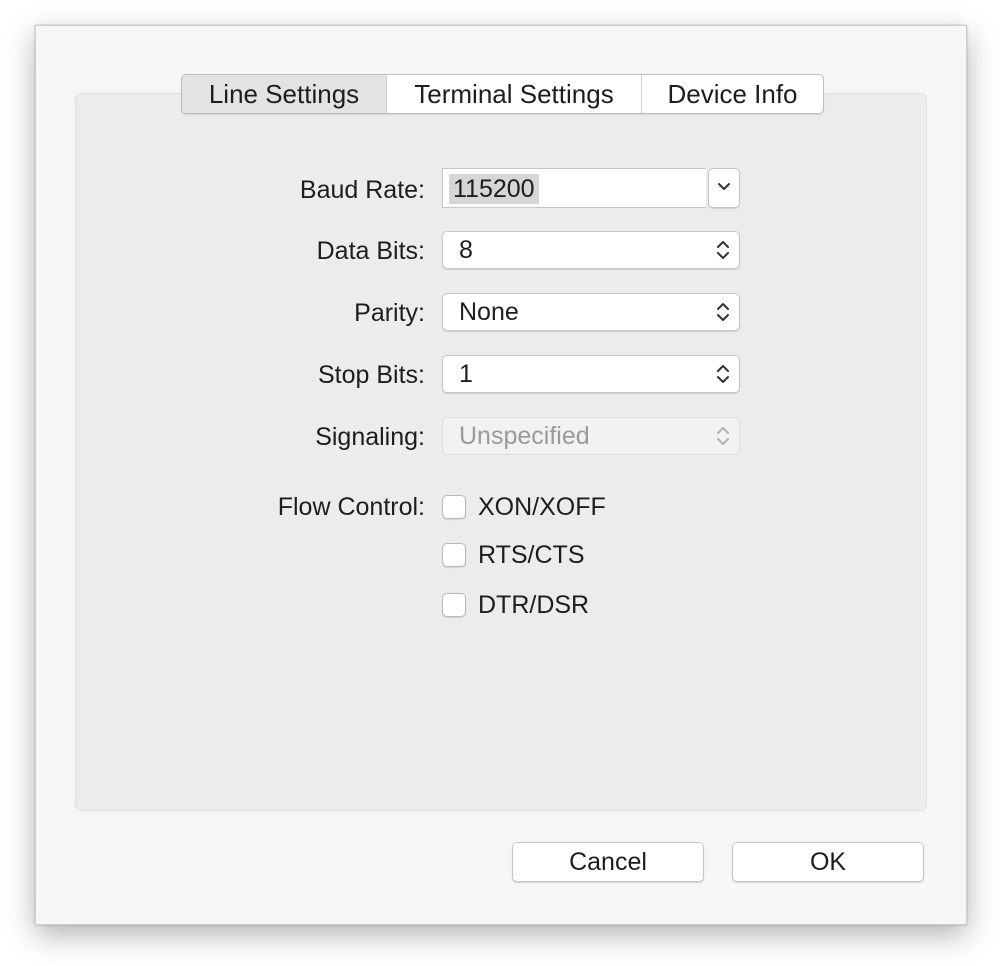 The height and width of the screenshot is (966, 1000). What do you see at coordinates (828, 862) in the screenshot?
I see `ok-button: OK` at bounding box center [828, 862].